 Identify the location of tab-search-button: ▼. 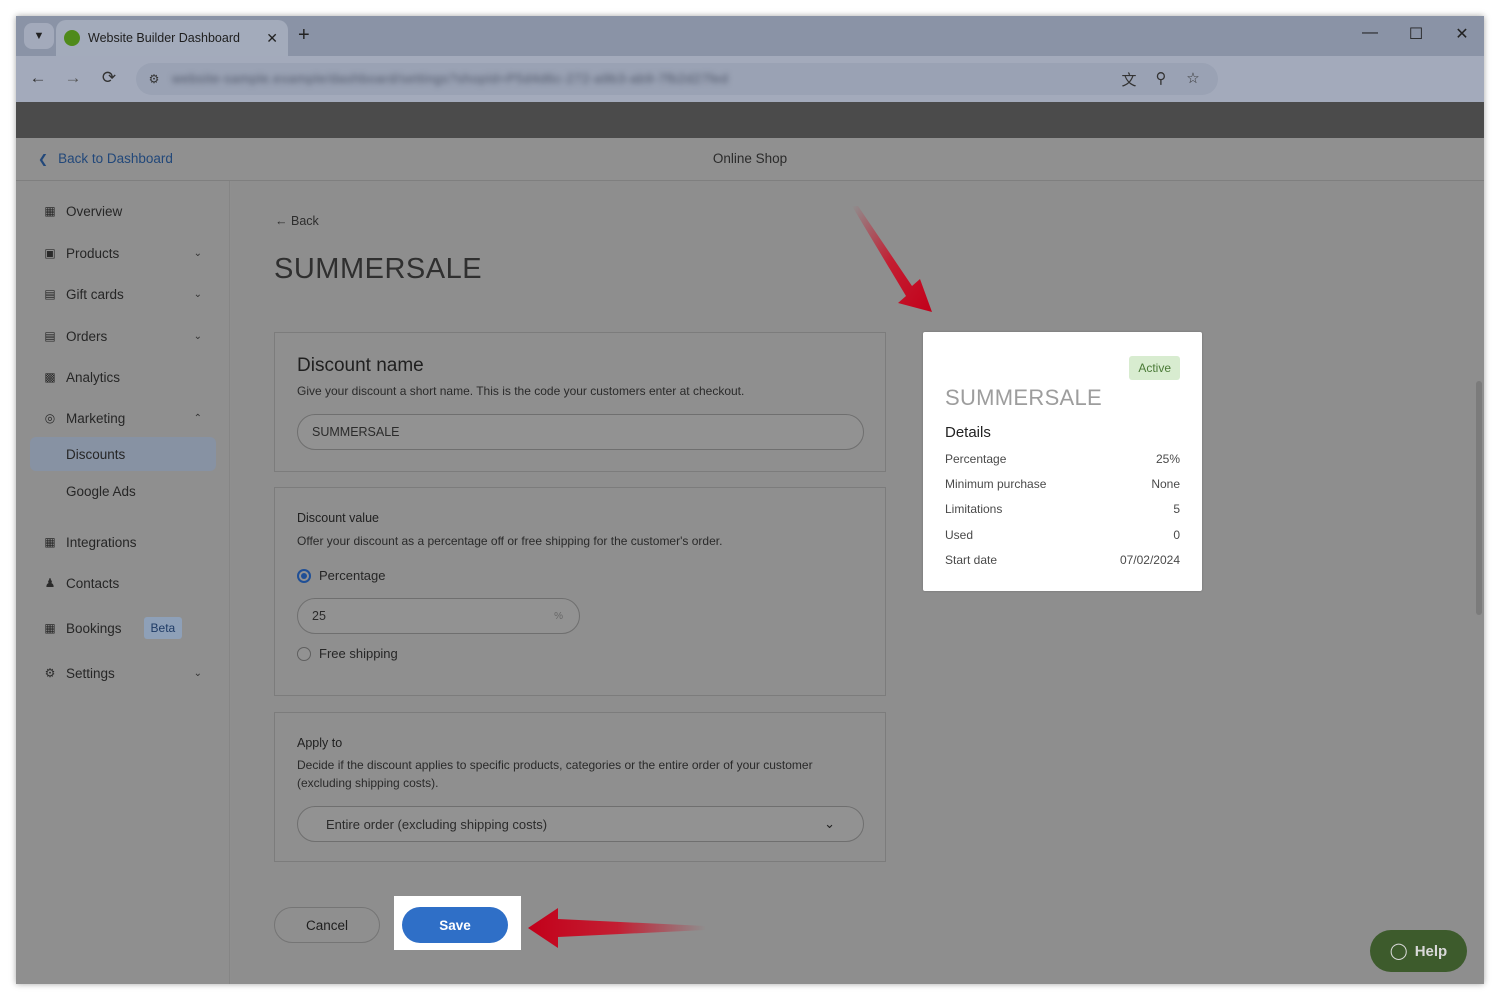
(39, 36).